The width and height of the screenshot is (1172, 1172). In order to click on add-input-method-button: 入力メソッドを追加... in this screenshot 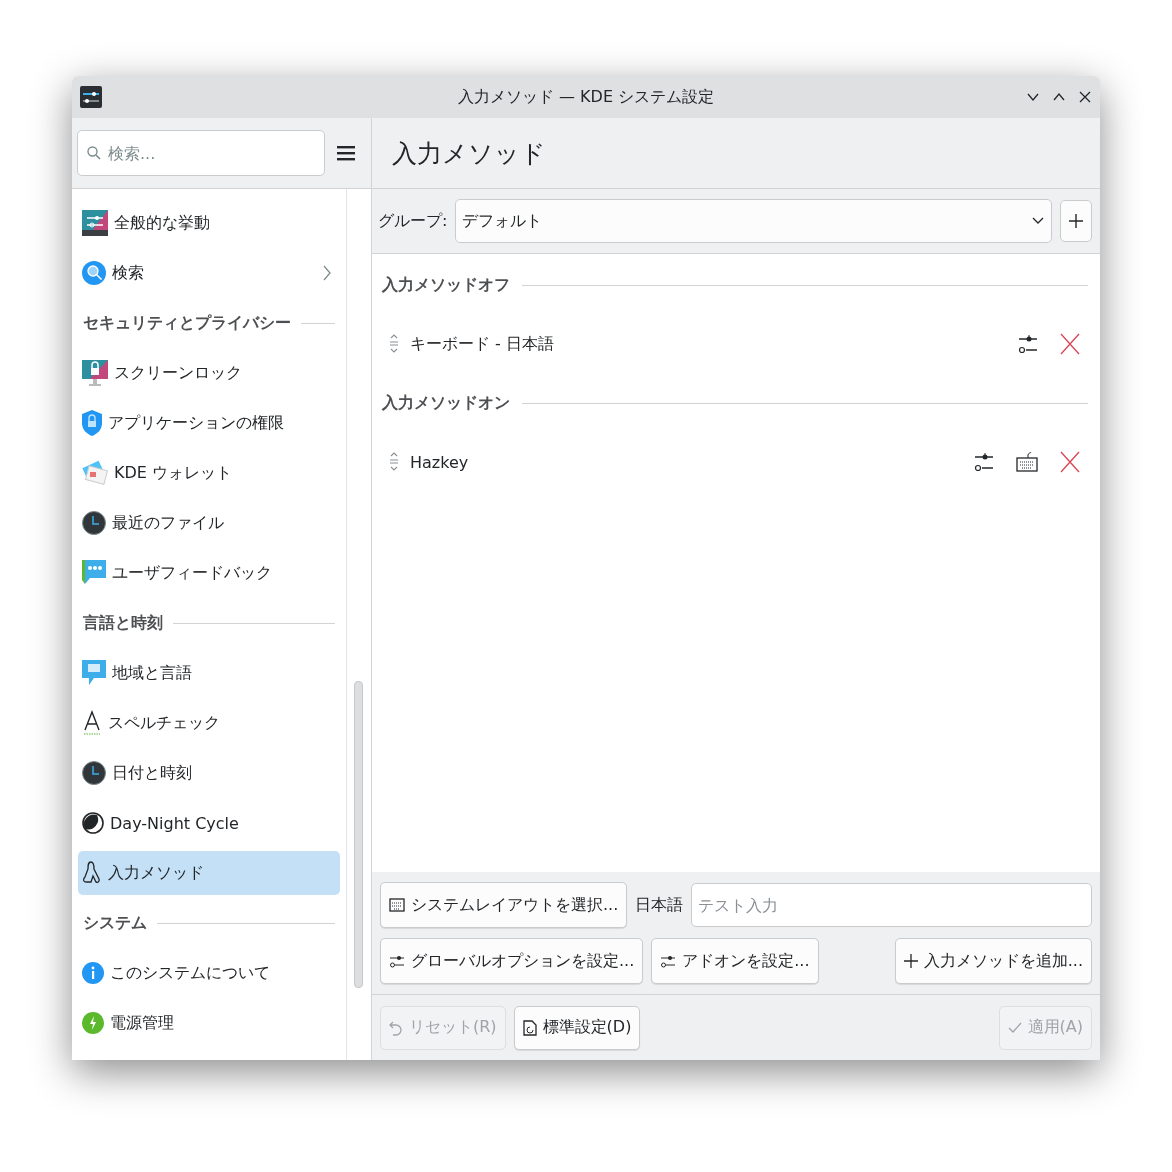, I will do `click(993, 961)`.